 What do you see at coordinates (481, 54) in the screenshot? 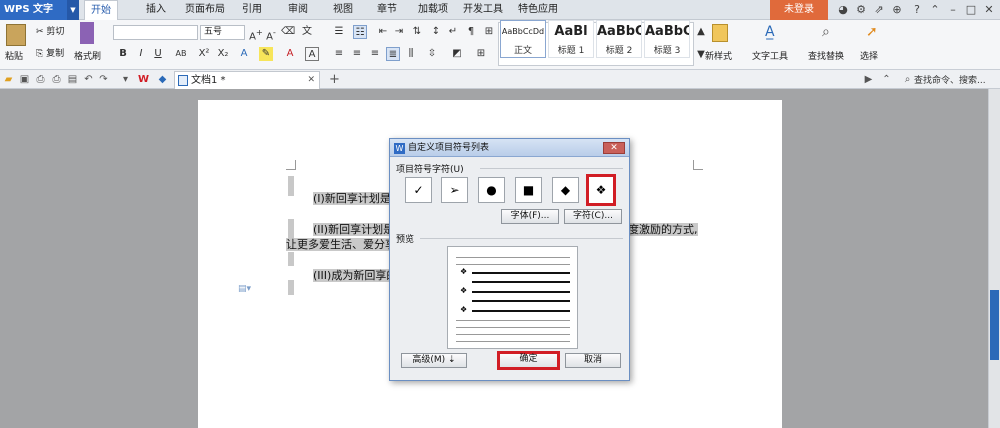
I see `borders-icon: ⊞` at bounding box center [481, 54].